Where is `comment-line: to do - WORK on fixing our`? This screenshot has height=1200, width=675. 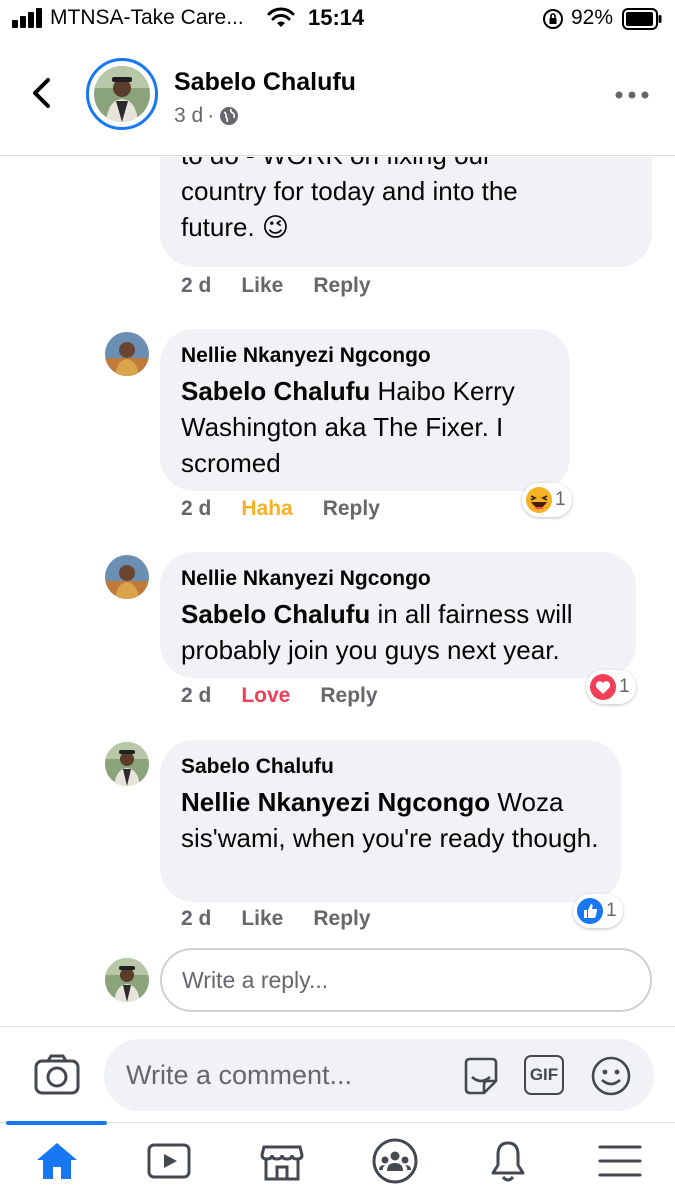 comment-line: to do - WORK on fixing our is located at coordinates (405, 165).